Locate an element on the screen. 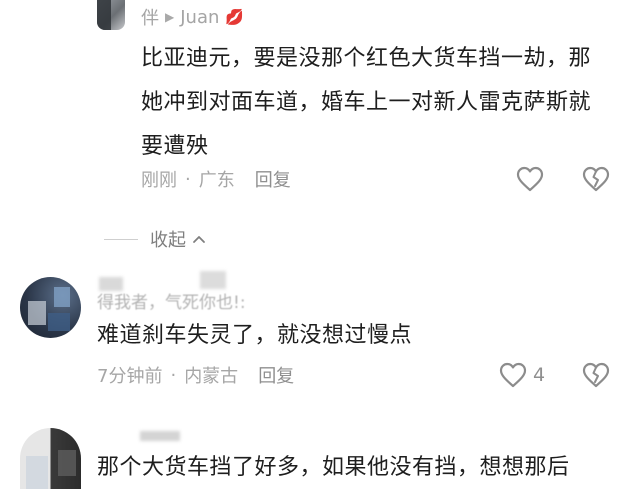  comment-location: 内蒙古 is located at coordinates (211, 376).